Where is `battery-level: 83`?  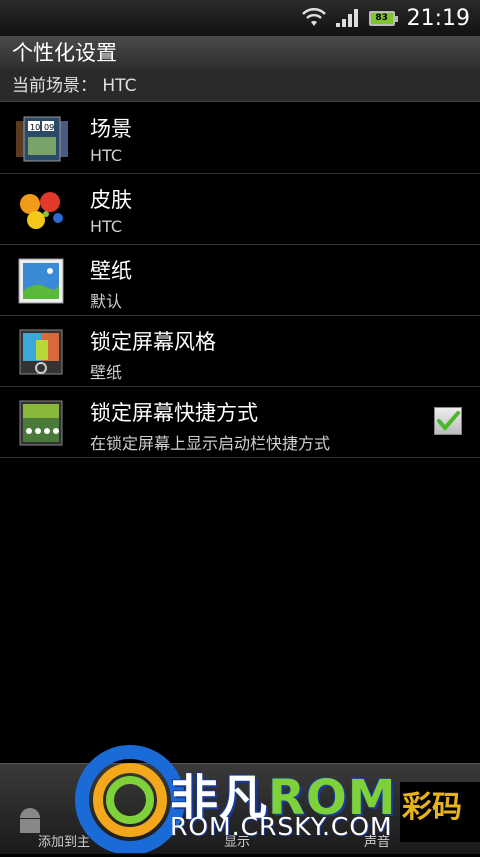
battery-level: 83 is located at coordinates (383, 18).